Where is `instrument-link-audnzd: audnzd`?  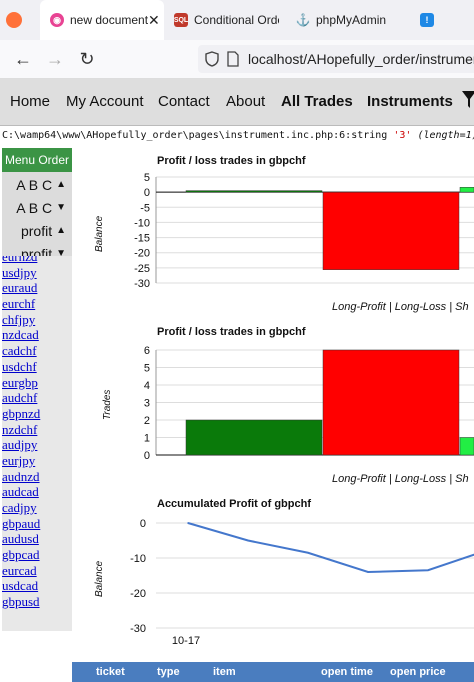
instrument-link-audnzd: audnzd is located at coordinates (37, 477).